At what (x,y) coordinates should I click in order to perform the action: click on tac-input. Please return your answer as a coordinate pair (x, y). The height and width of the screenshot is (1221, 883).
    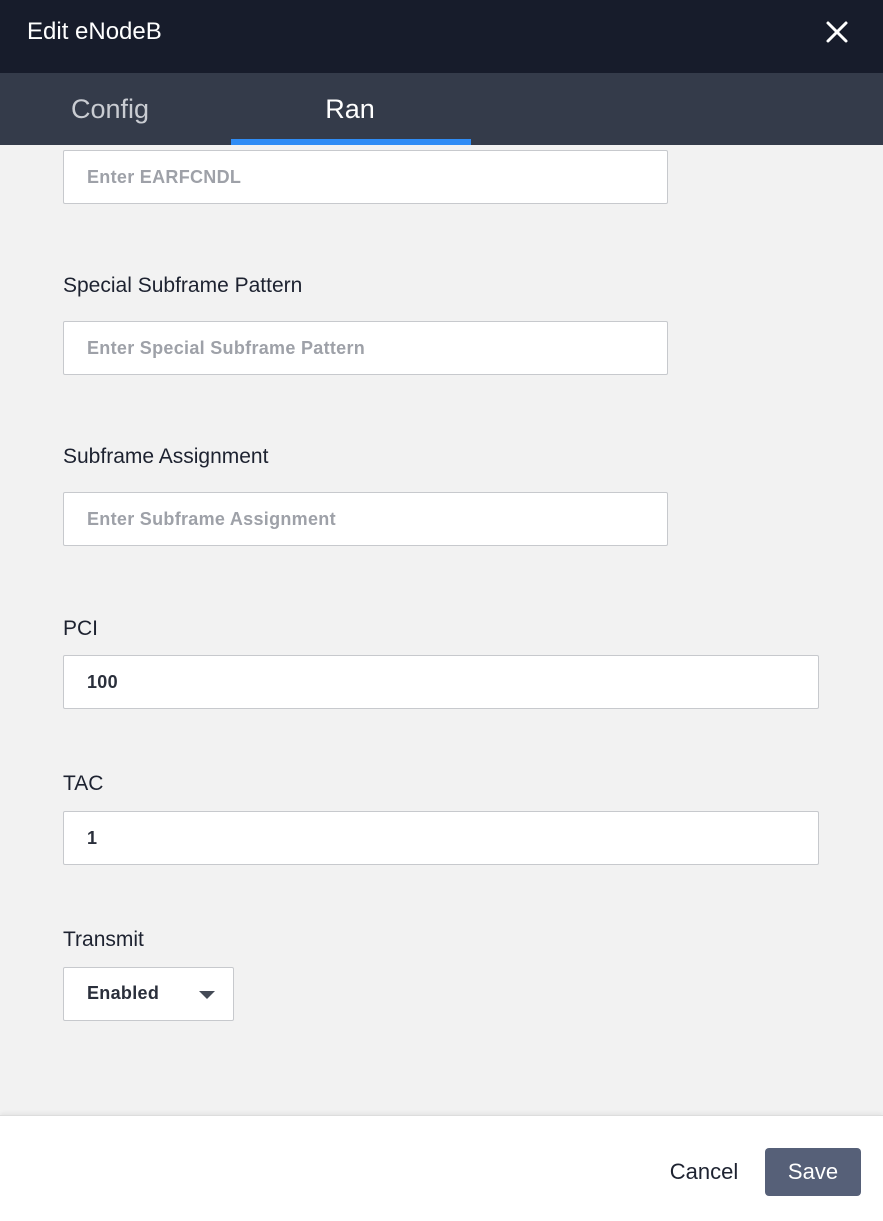
    Looking at the image, I should click on (441, 838).